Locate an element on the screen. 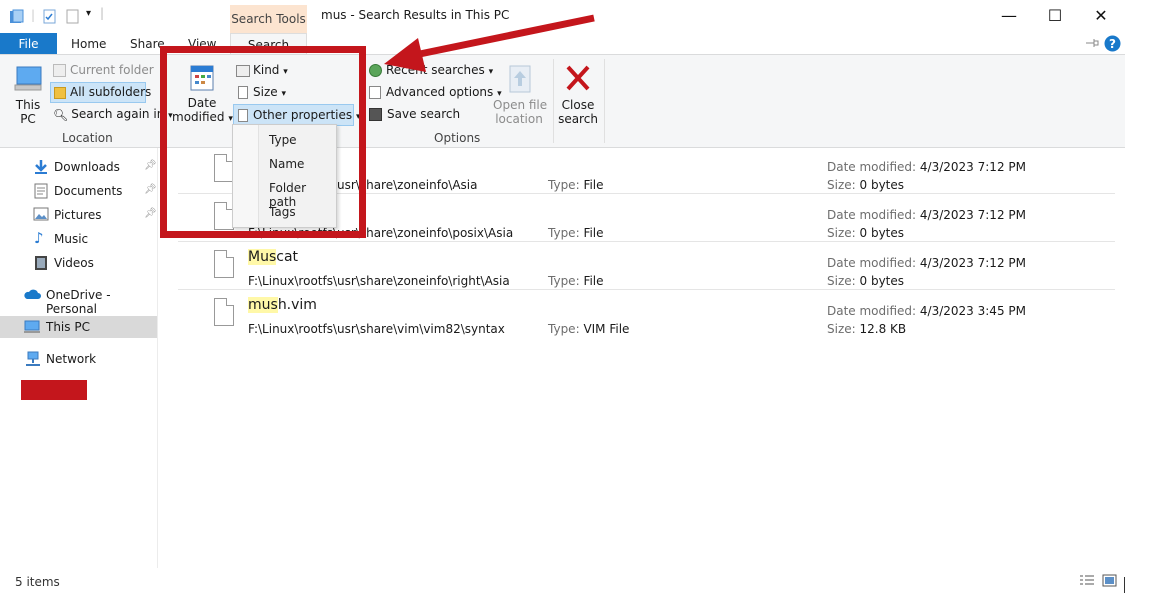  video-icon is located at coordinates (41, 263).